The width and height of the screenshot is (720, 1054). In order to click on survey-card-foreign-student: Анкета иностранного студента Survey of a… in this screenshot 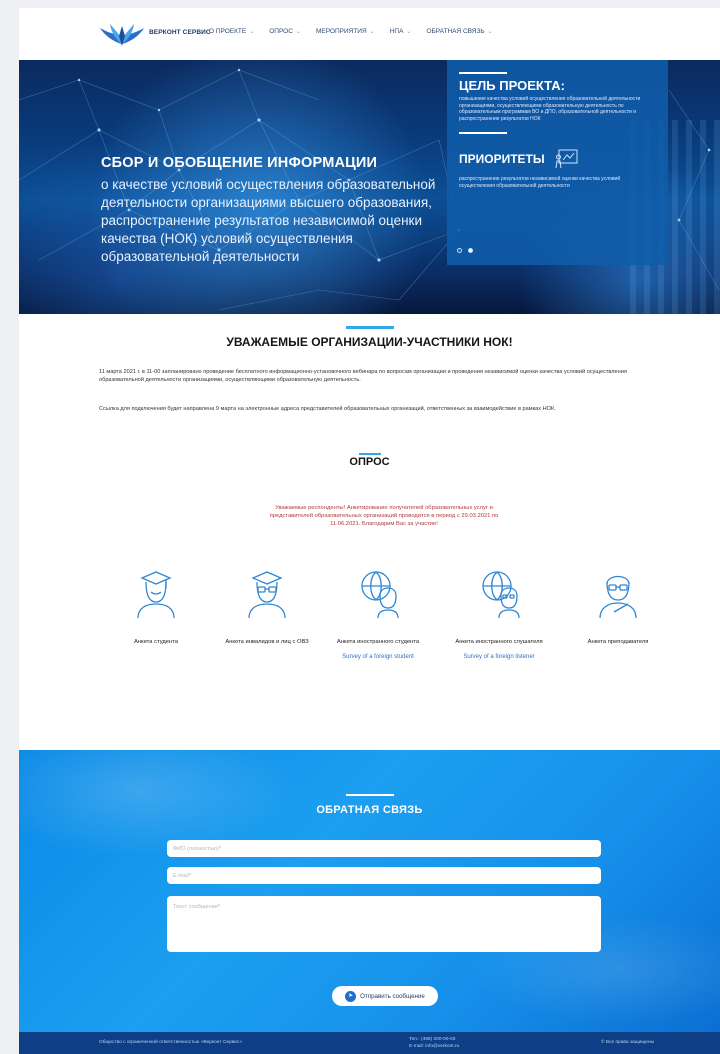, I will do `click(378, 614)`.